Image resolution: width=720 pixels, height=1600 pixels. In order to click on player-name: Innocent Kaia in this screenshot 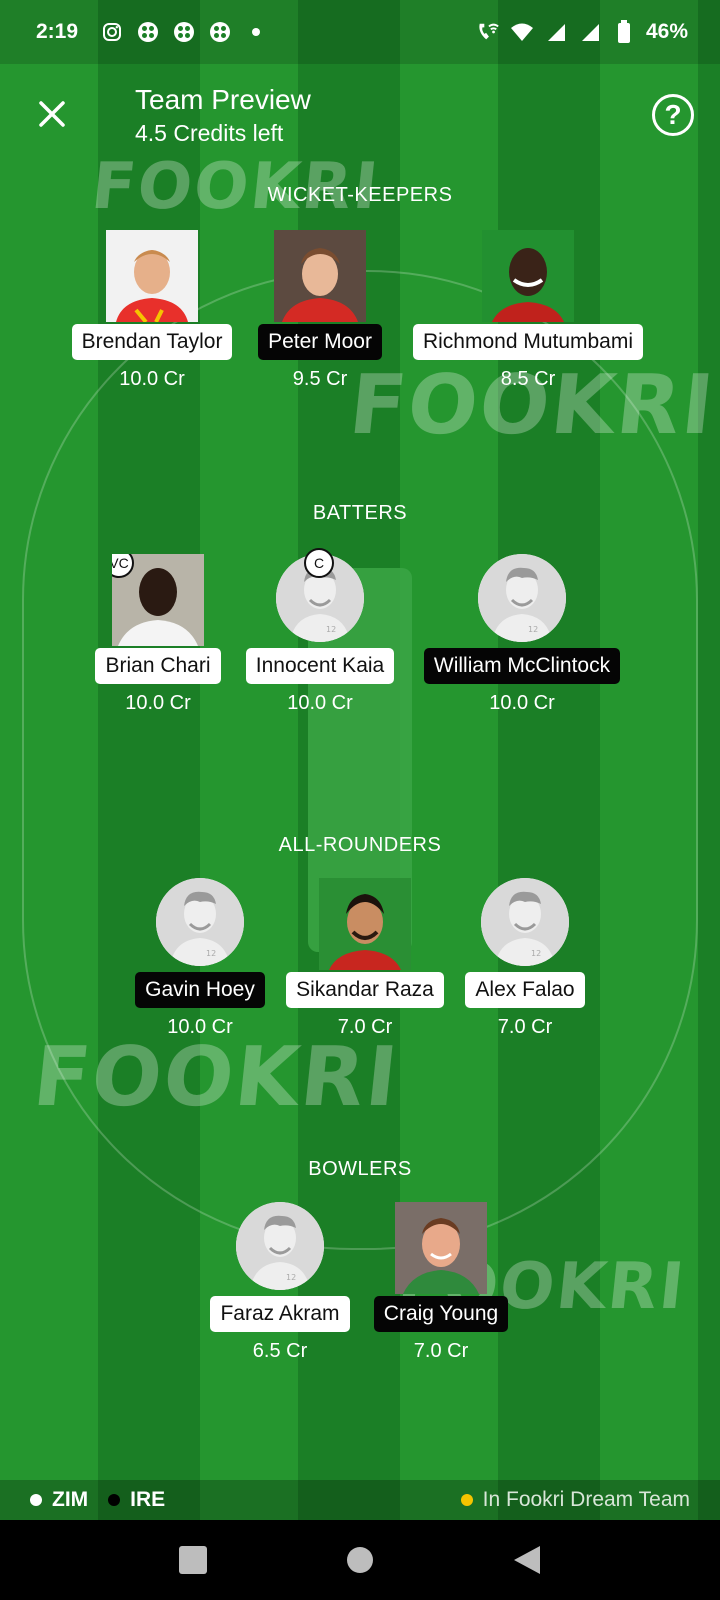, I will do `click(320, 666)`.